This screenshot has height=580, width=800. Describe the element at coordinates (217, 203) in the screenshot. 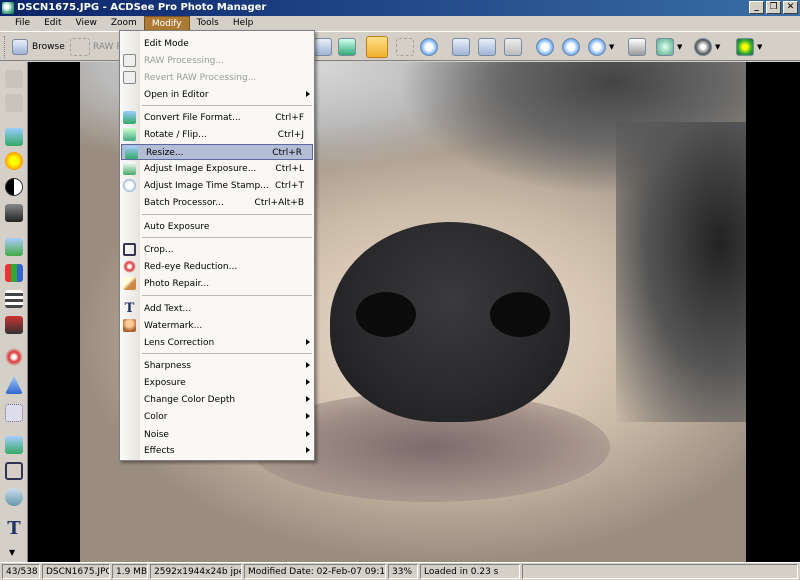

I see `menu-item-batch-processor: Batch Processor... Ctrl+Alt+B` at that location.